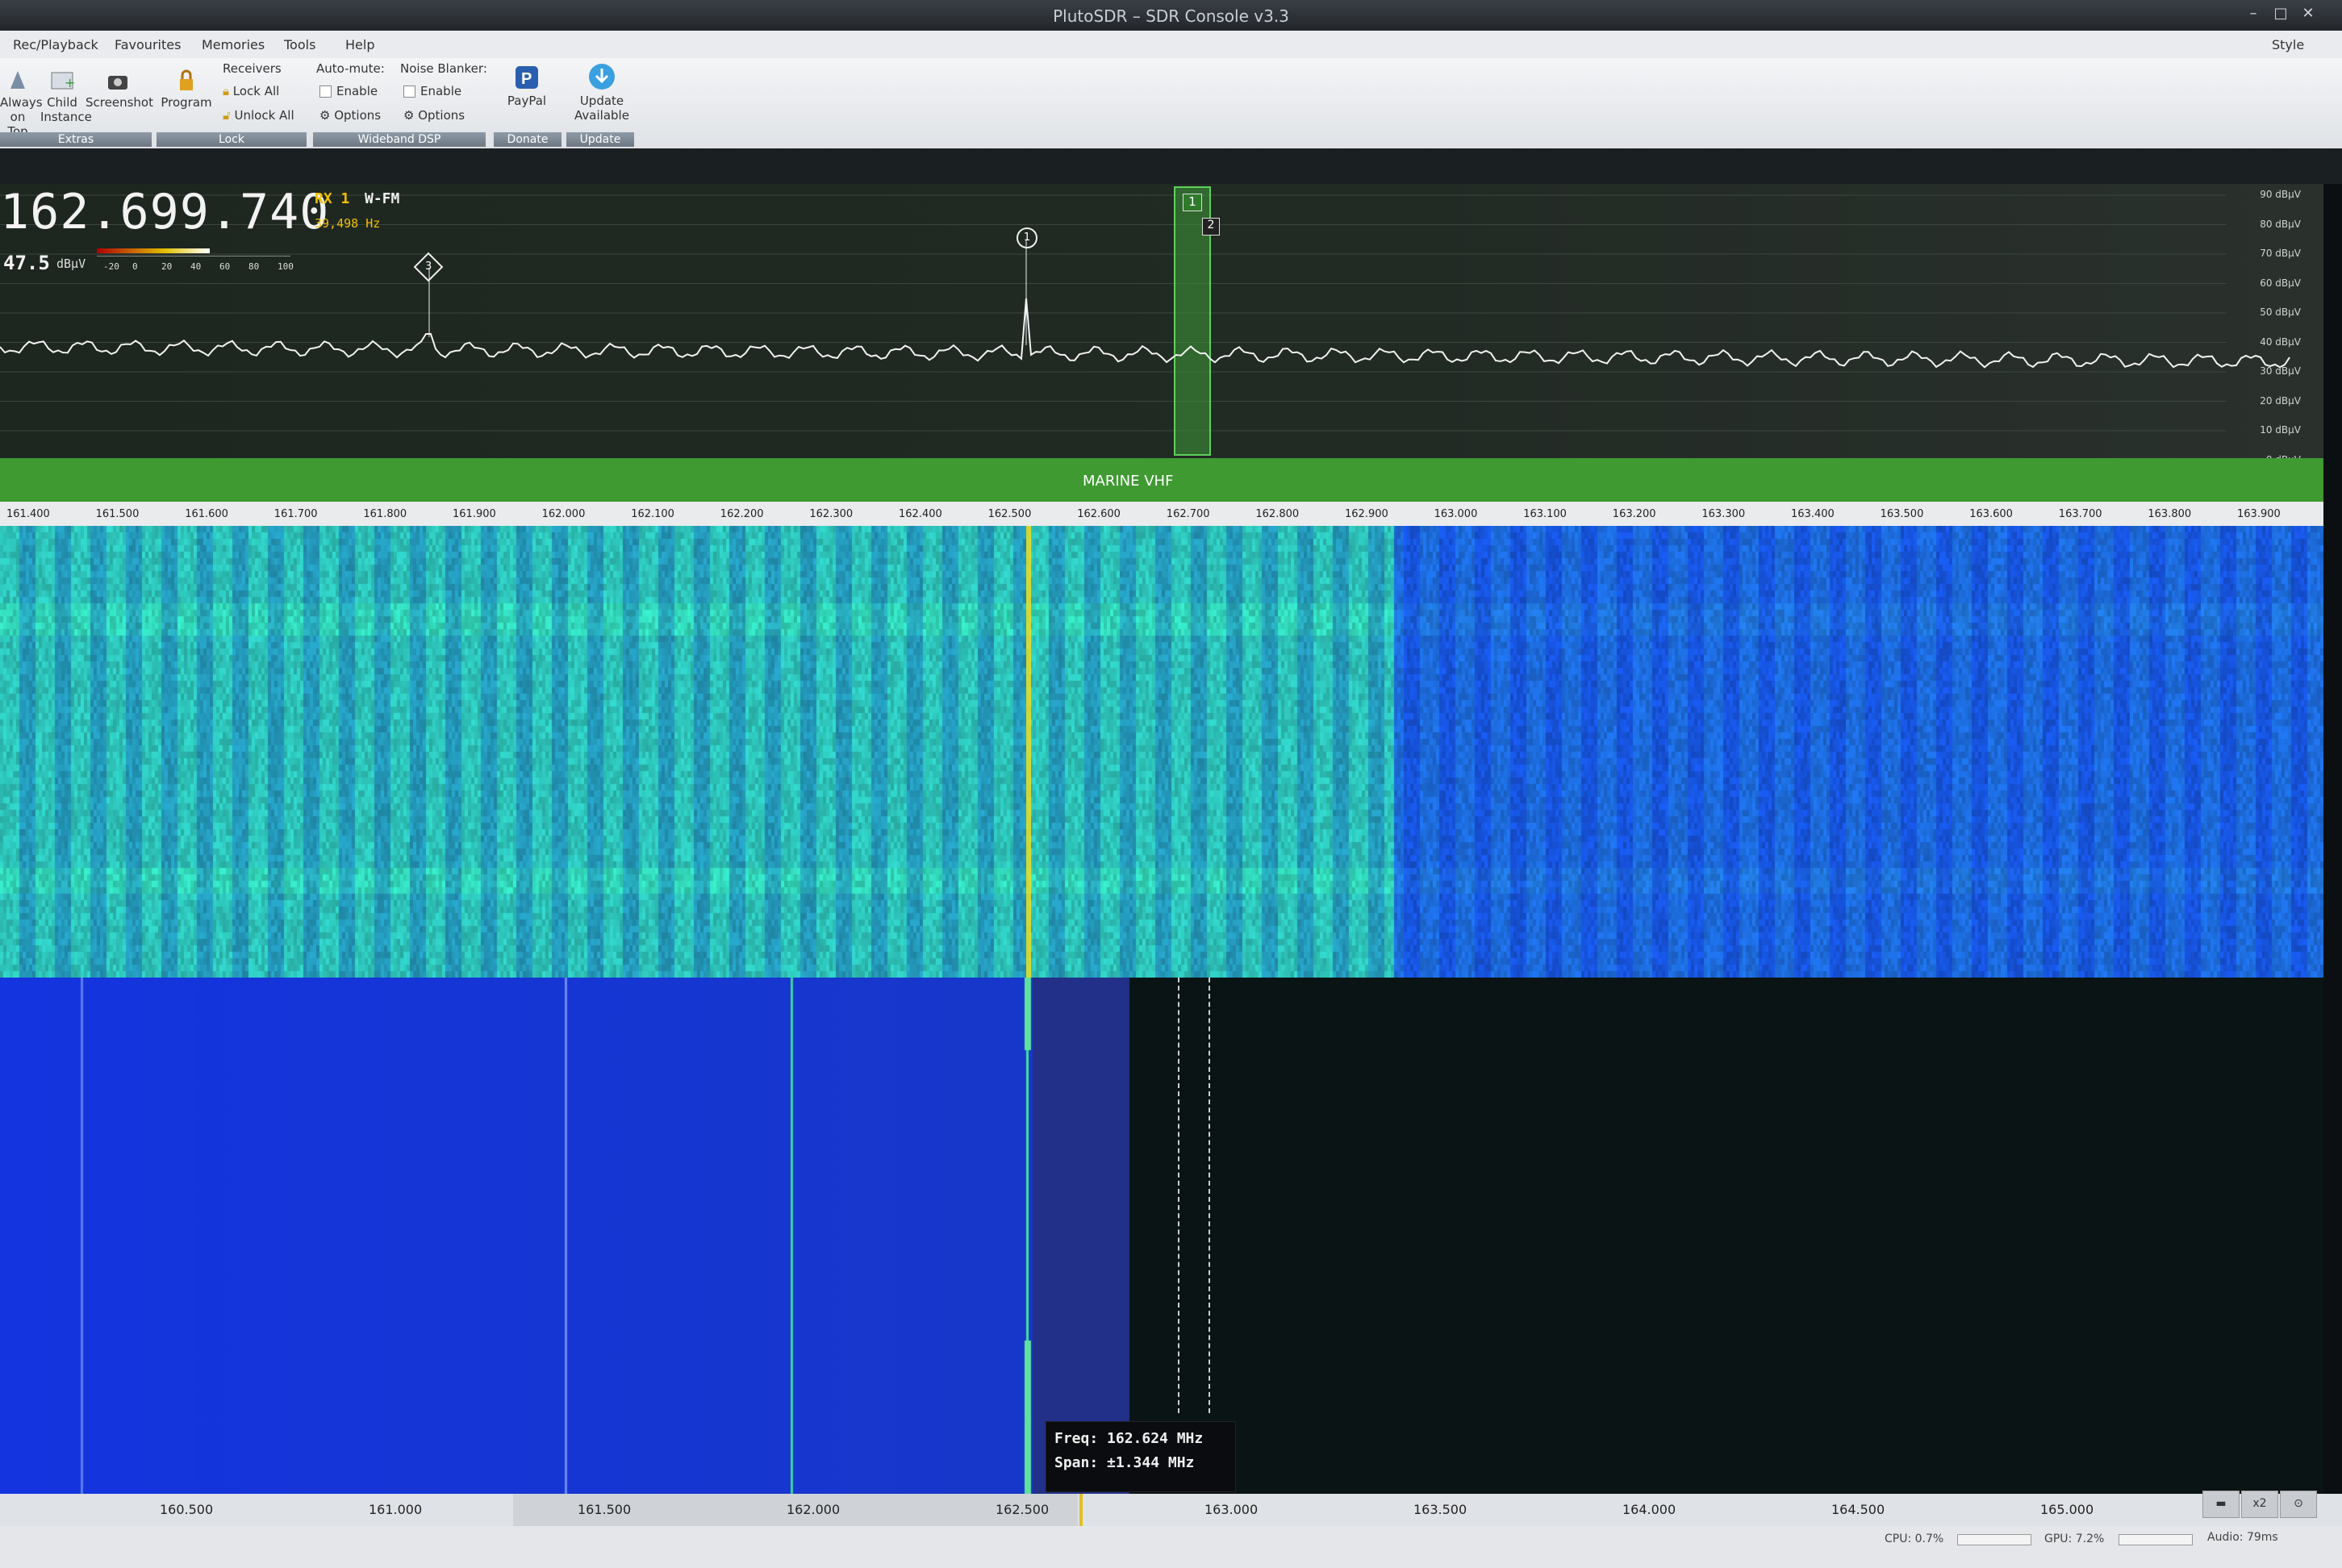 This screenshot has width=2342, height=1568. I want to click on marker-2-badge: 2, so click(1211, 227).